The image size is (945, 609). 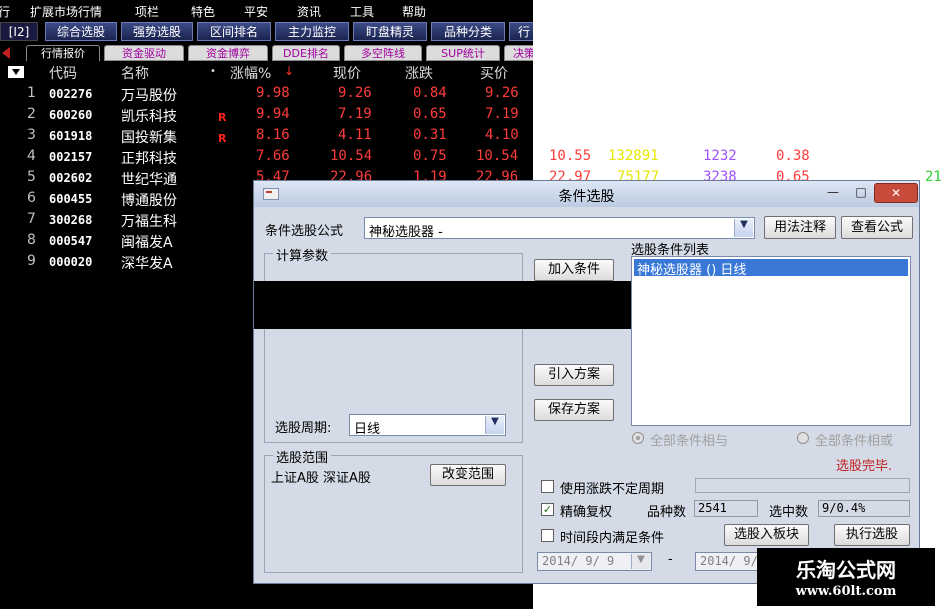 I want to click on edge-value: 9, so click(x=936, y=156).